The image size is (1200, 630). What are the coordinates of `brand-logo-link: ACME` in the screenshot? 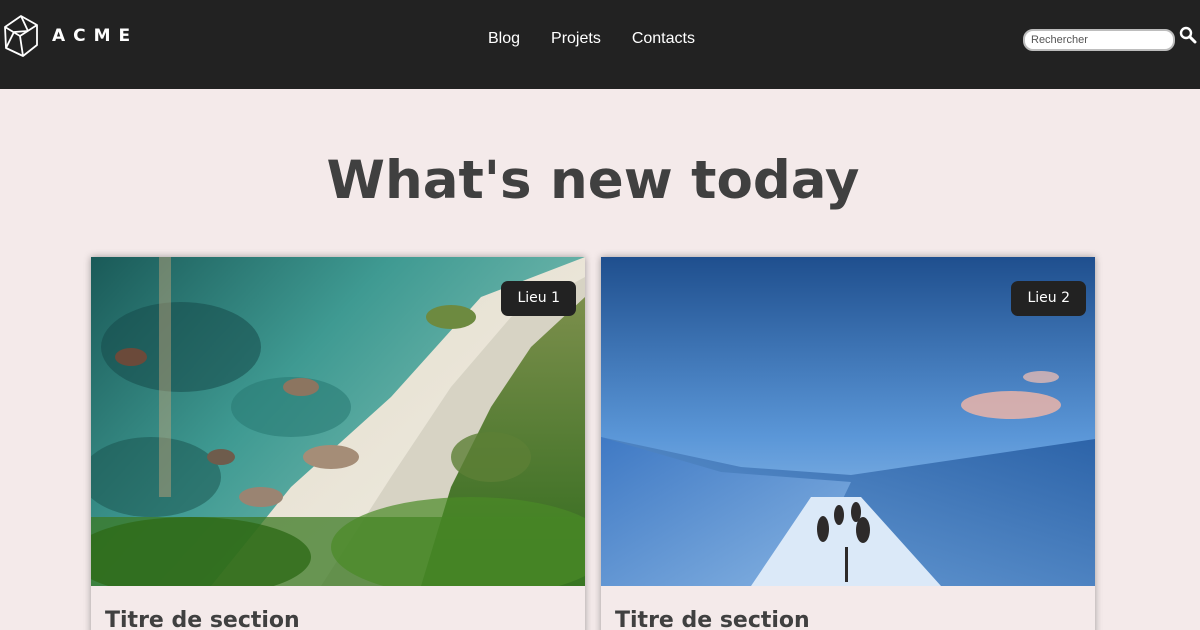 It's located at (70, 36).